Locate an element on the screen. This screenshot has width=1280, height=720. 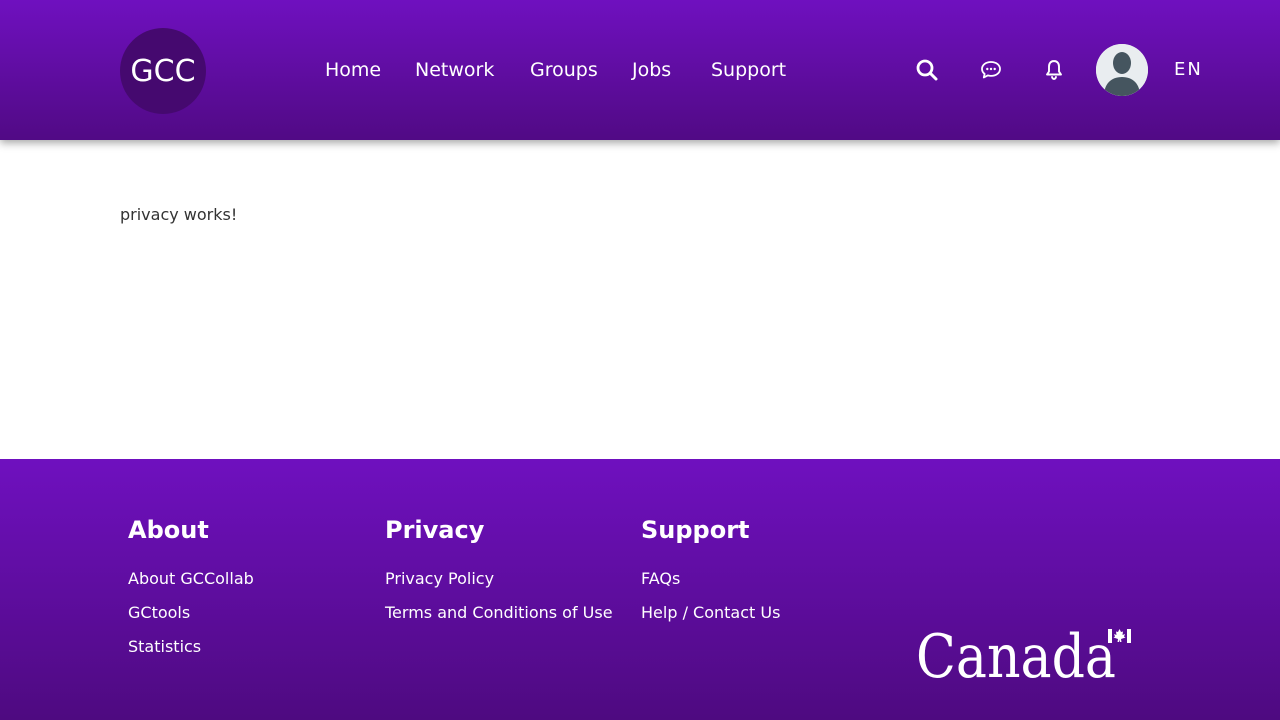
nav-groups: Groups is located at coordinates (564, 70).